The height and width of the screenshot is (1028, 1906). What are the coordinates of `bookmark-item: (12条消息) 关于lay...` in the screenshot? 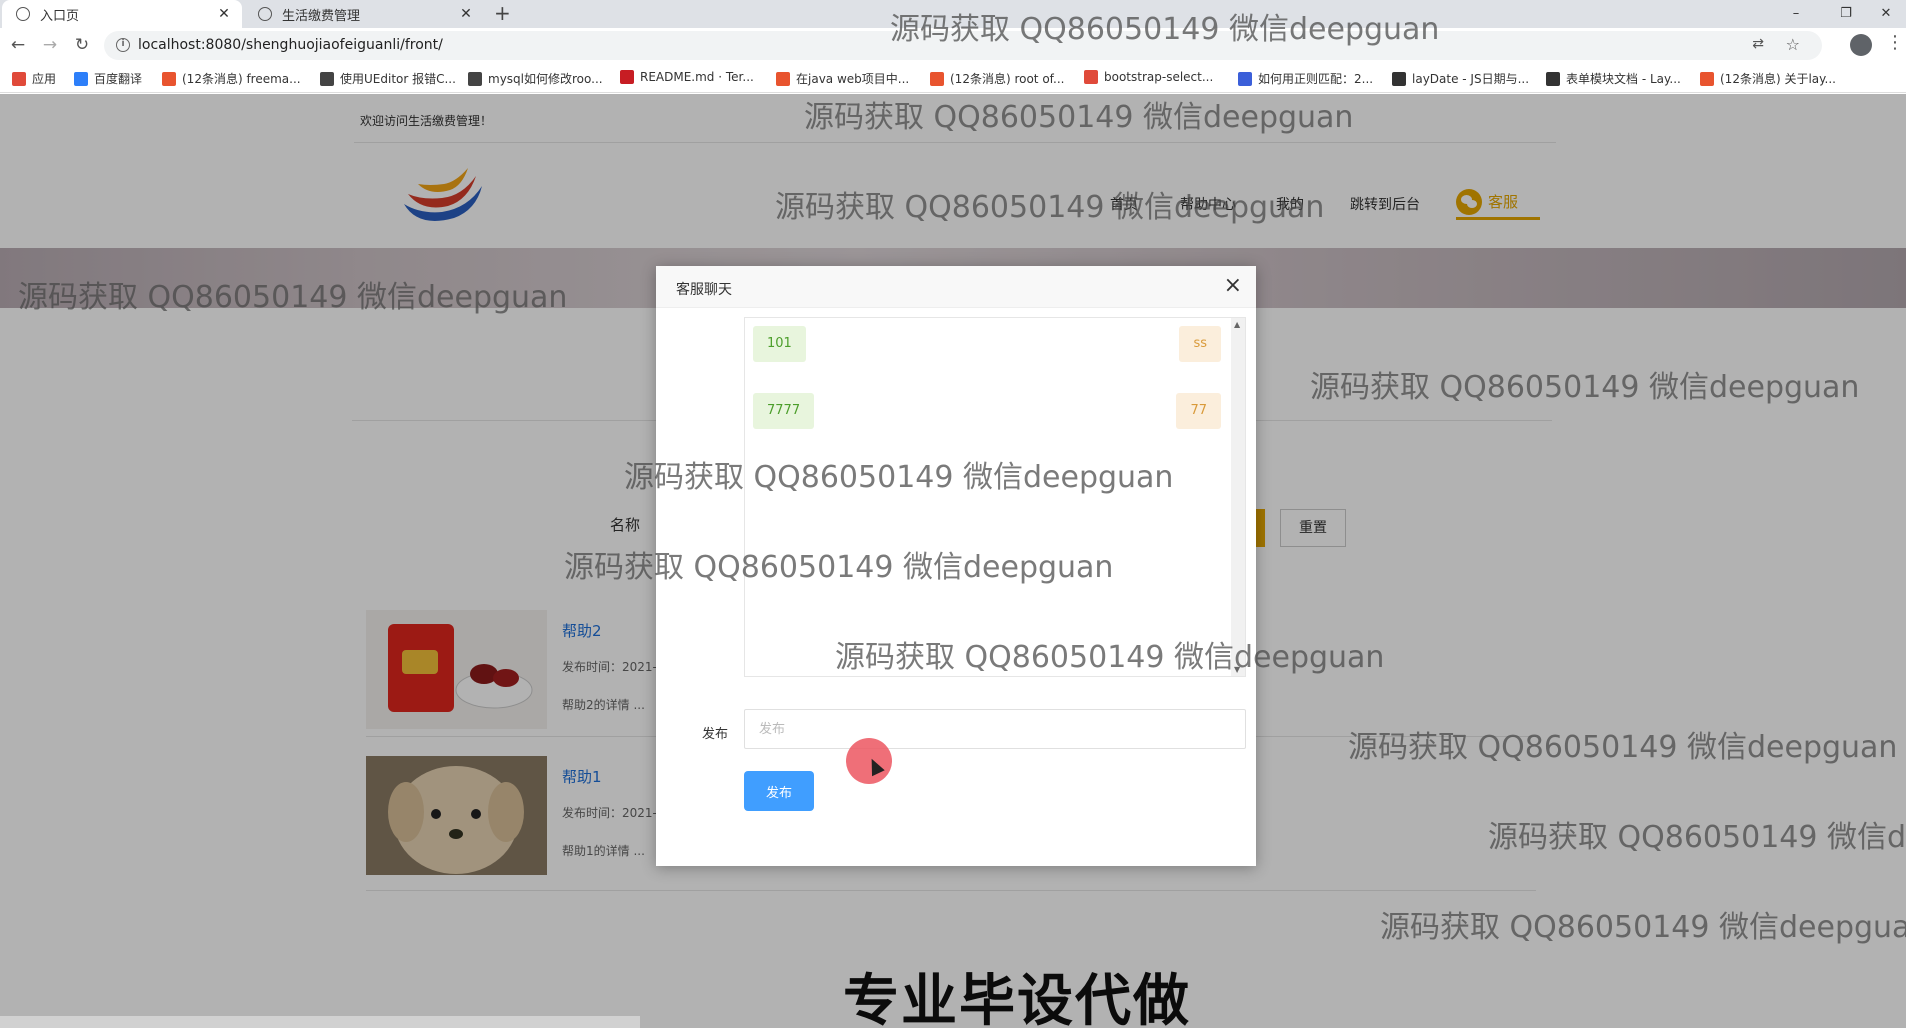 It's located at (1768, 78).